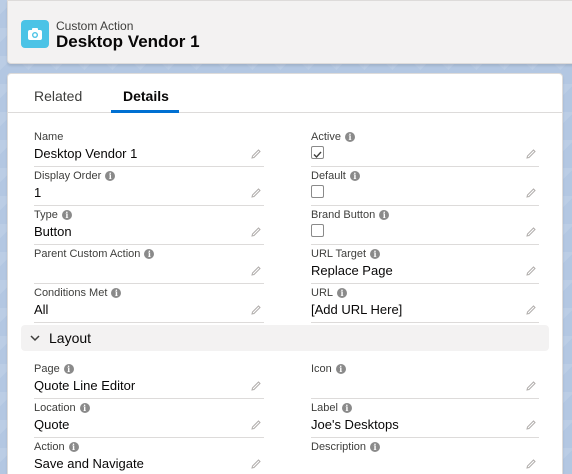  Describe the element at coordinates (149, 419) in the screenshot. I see `field-location: Location i Quote` at that location.